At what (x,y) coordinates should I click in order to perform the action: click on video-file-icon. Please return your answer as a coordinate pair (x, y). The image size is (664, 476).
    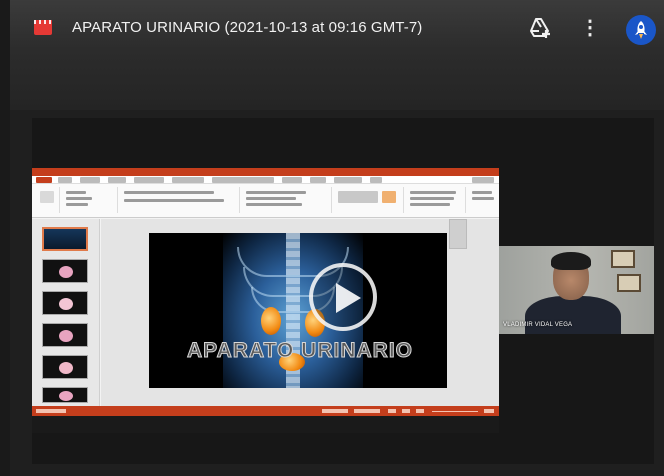
    Looking at the image, I should click on (43, 27).